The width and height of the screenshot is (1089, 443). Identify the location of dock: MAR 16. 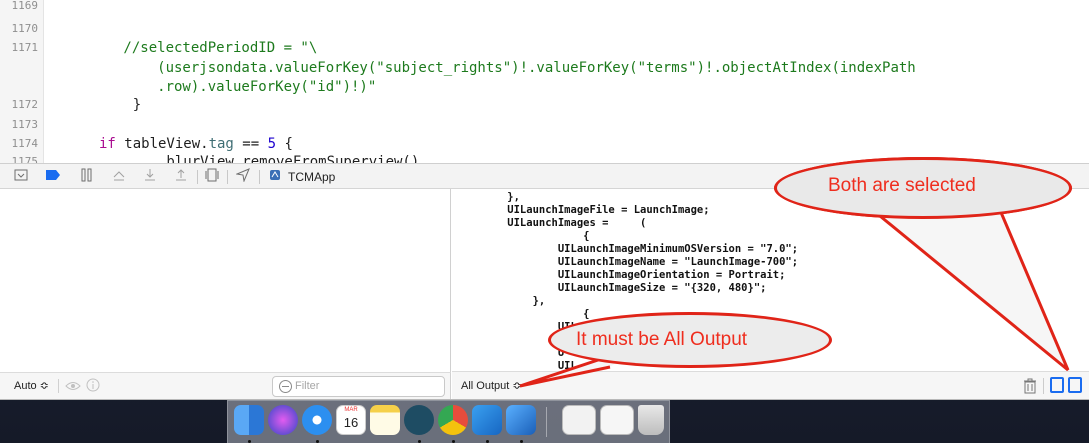
(448, 421).